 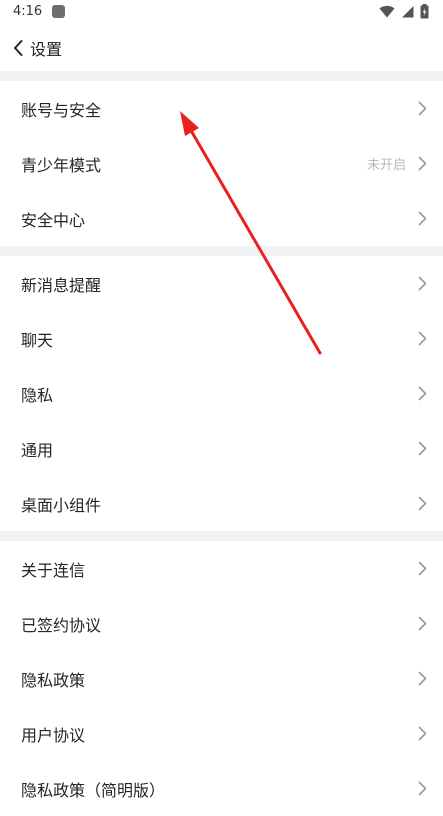 What do you see at coordinates (53, 570) in the screenshot?
I see `settings-item-label: 关于连信` at bounding box center [53, 570].